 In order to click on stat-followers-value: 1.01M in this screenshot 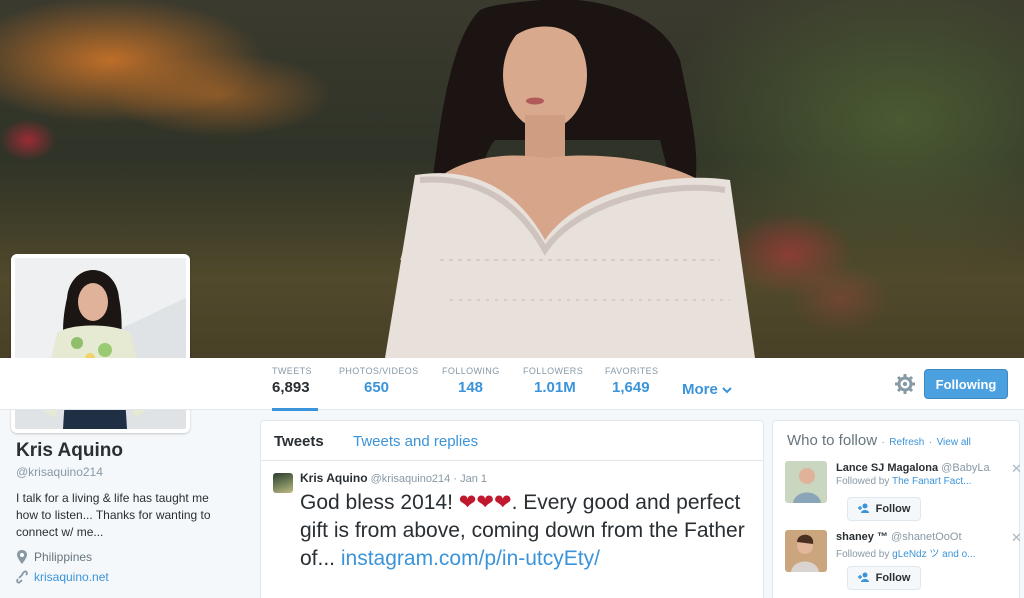, I will do `click(555, 387)`.